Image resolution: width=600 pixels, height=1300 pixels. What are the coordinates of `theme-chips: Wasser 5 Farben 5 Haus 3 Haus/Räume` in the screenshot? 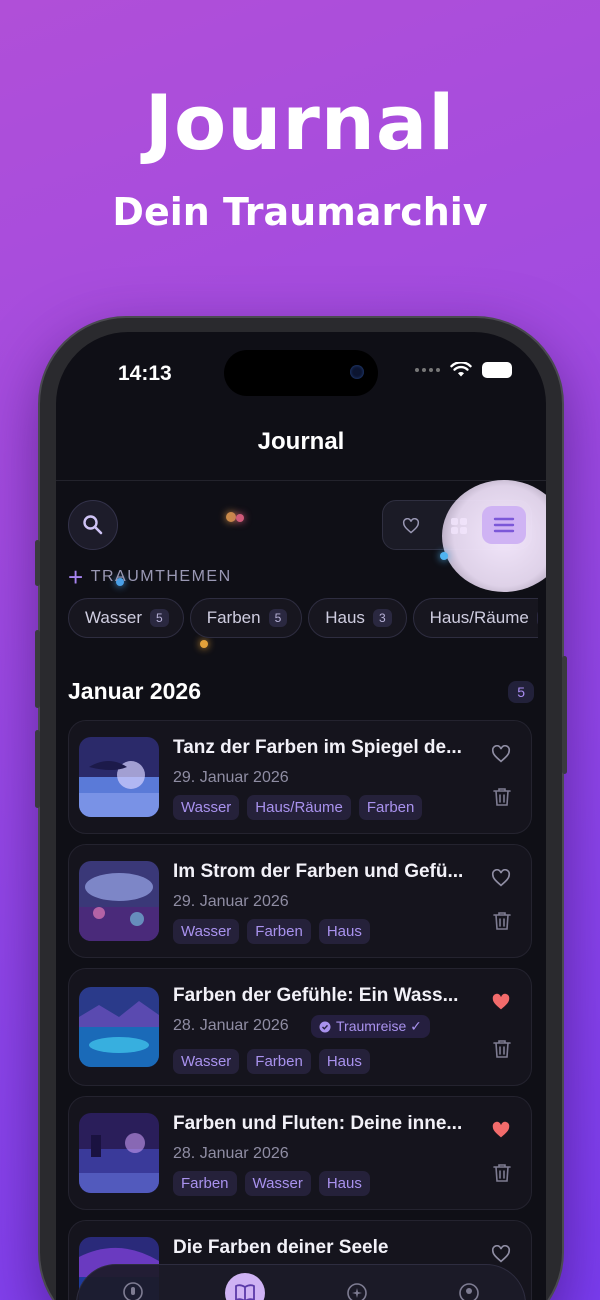 It's located at (303, 618).